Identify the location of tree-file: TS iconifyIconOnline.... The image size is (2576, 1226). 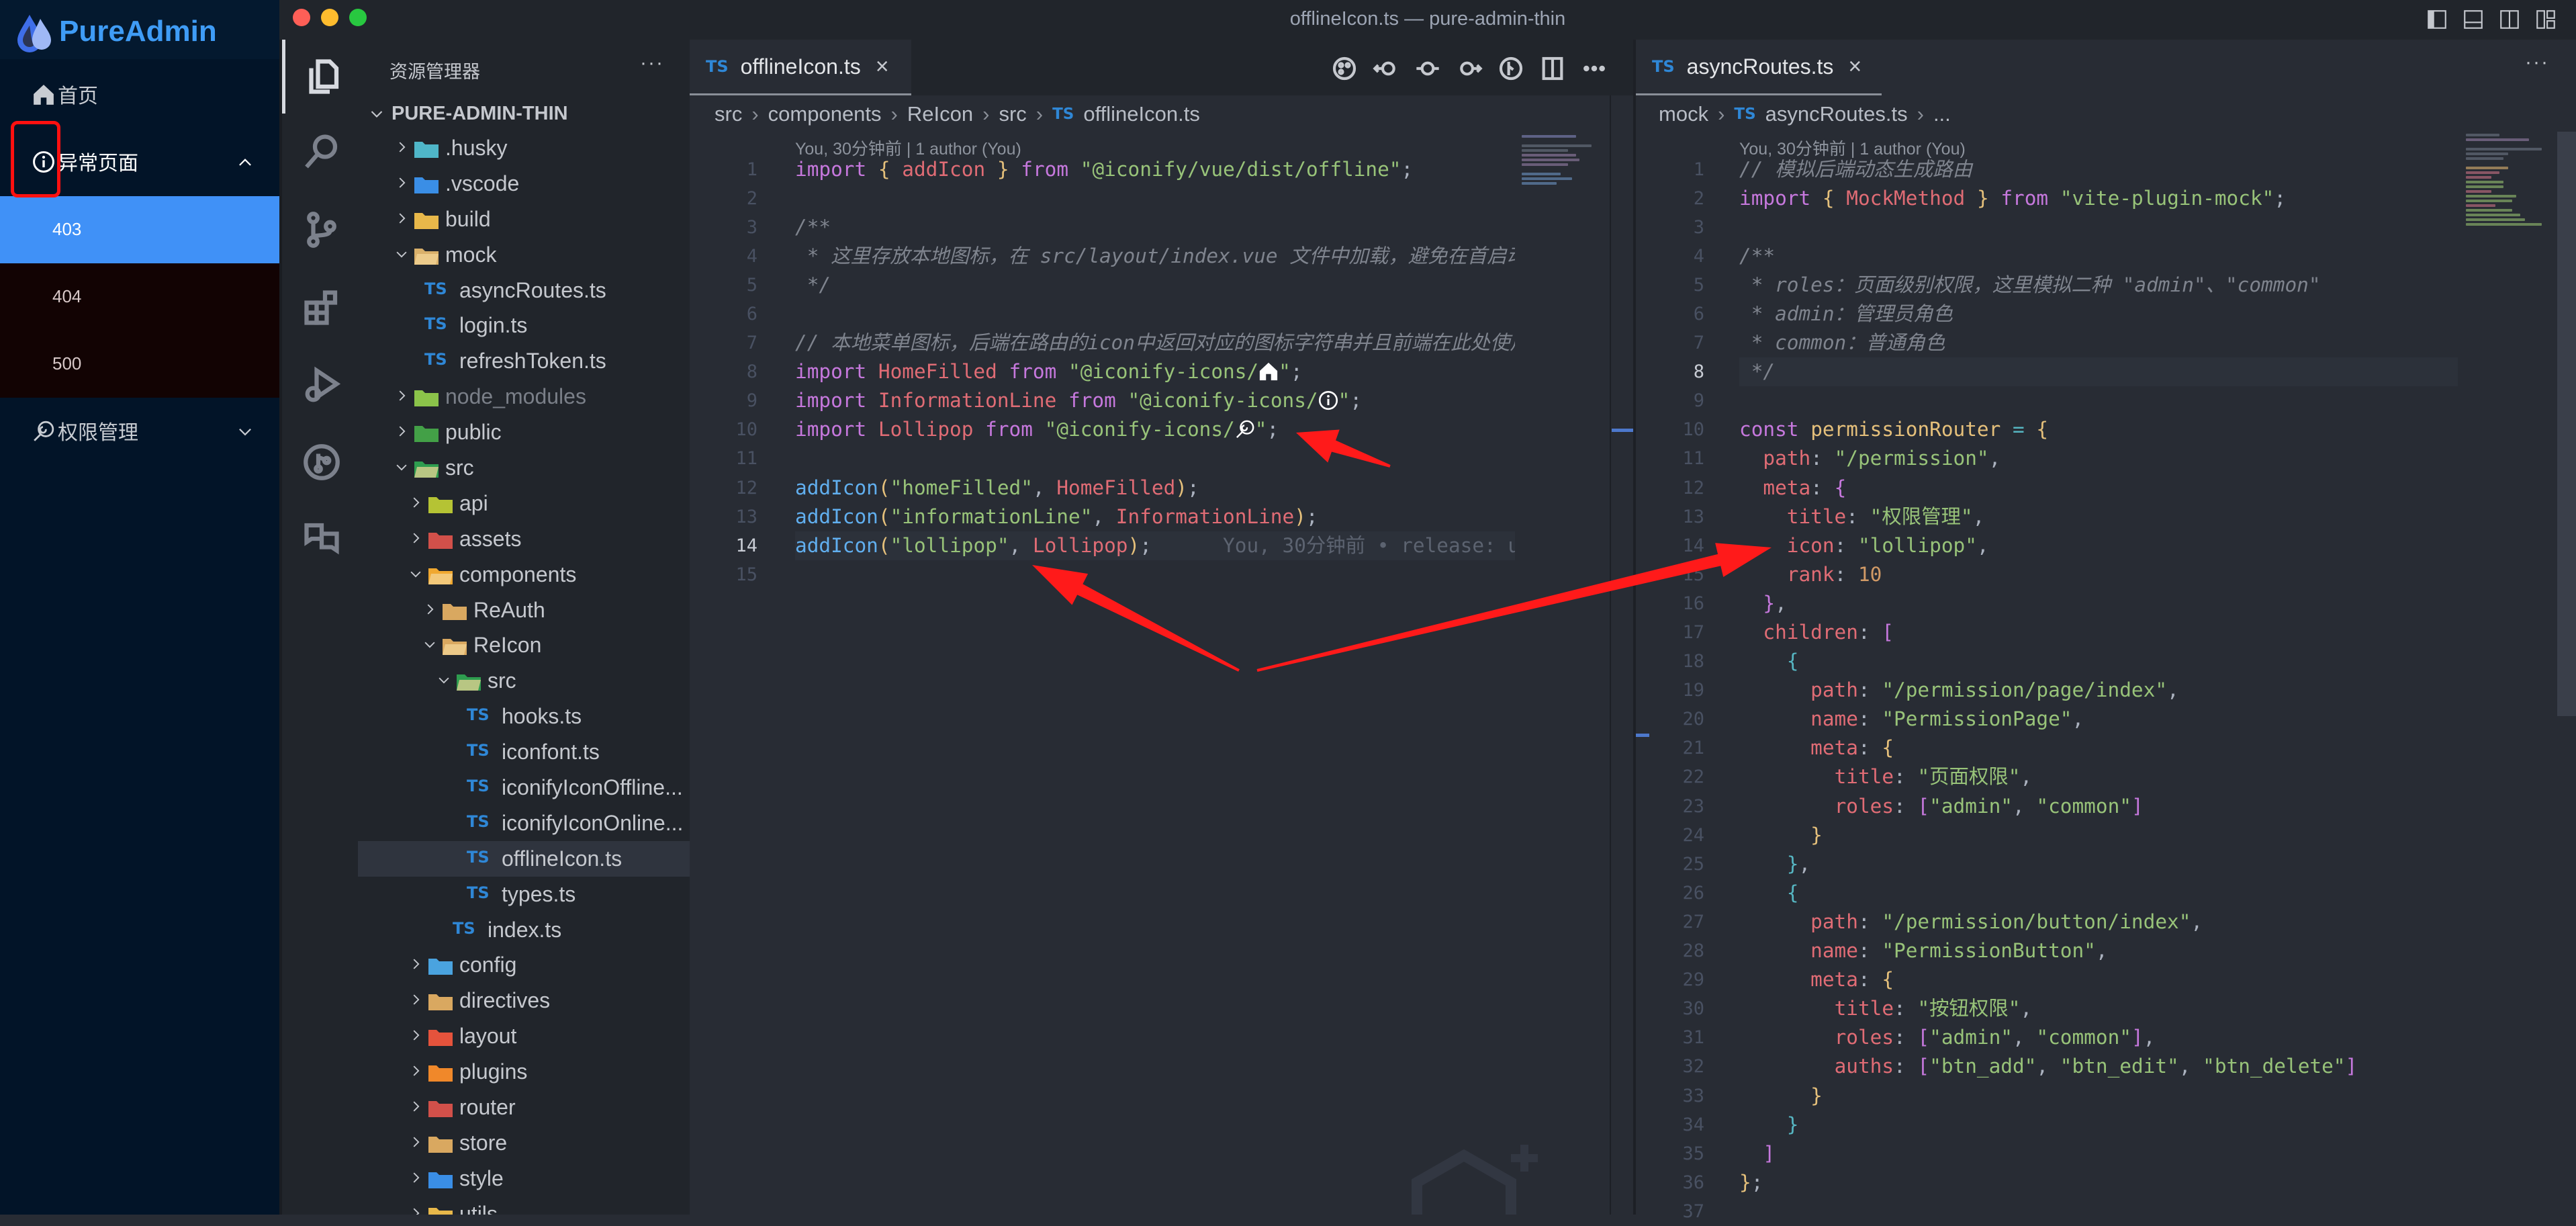
(524, 823).